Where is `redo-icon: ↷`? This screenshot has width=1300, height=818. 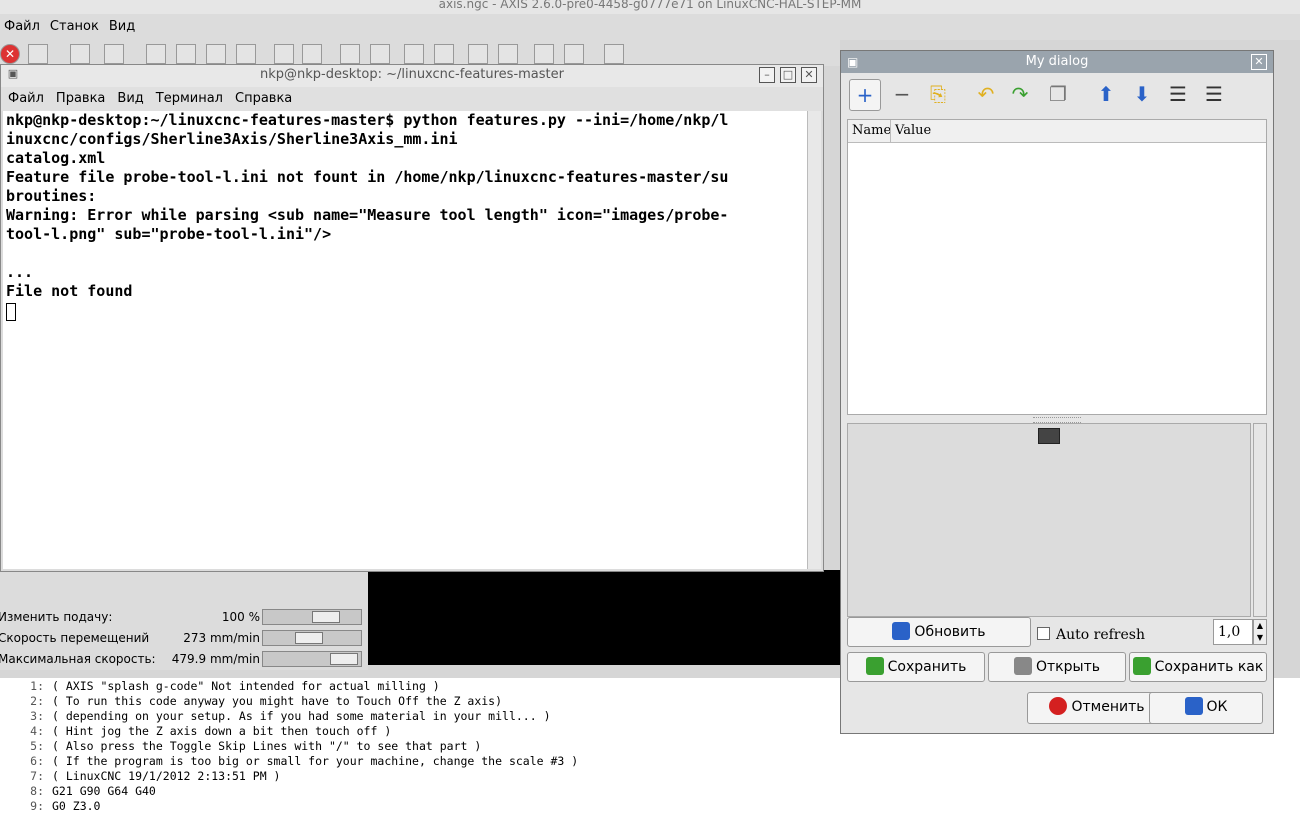
redo-icon: ↷ is located at coordinates (1020, 94).